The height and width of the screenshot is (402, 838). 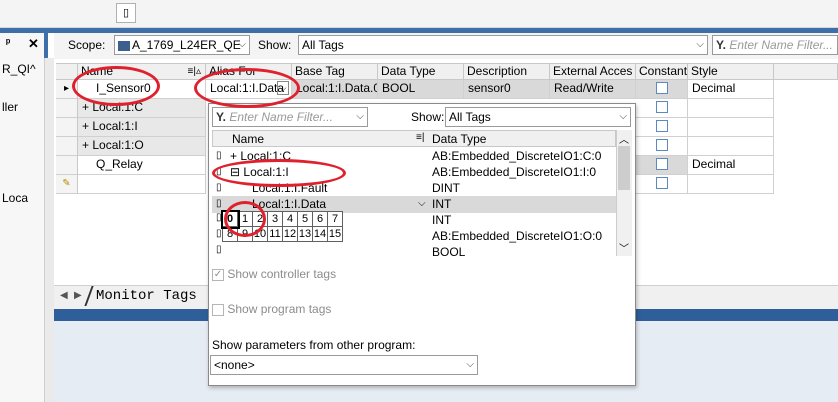 What do you see at coordinates (142, 184) in the screenshot?
I see `table-row-name` at bounding box center [142, 184].